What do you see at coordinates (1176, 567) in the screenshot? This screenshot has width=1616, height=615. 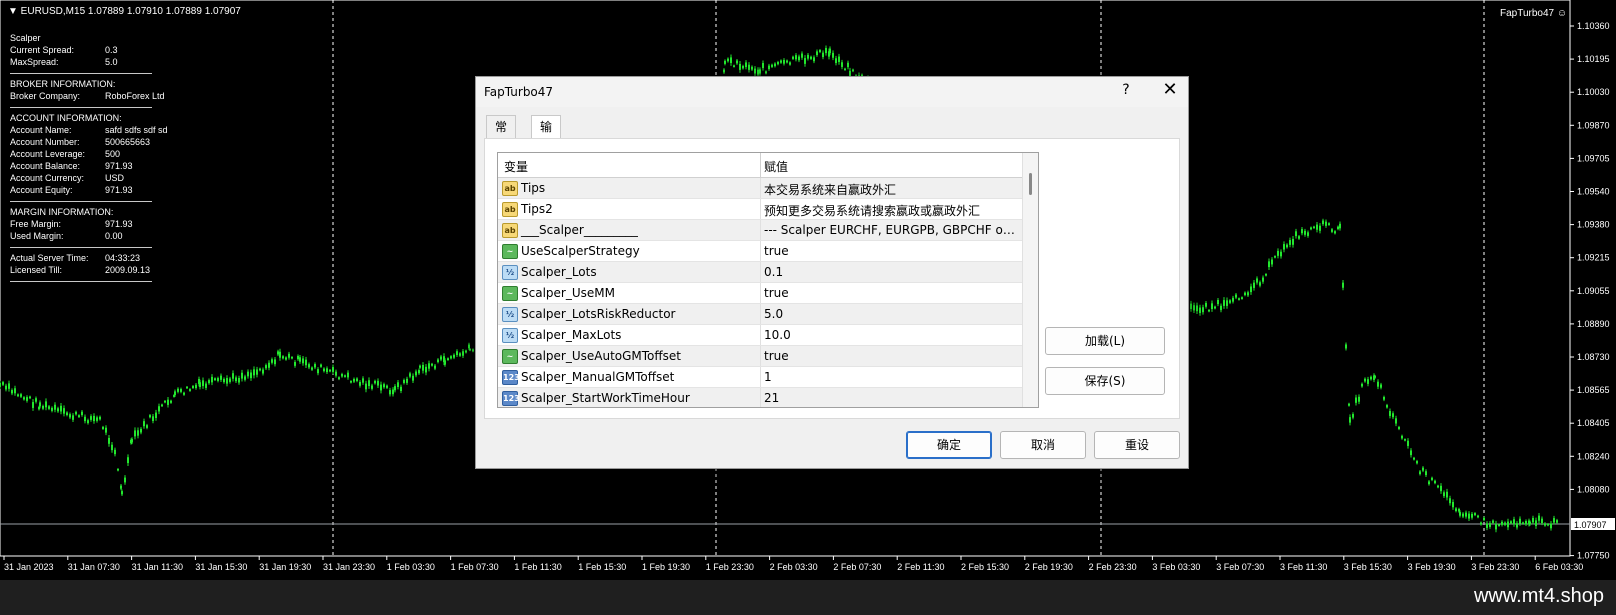 I see `time-label: 3 Feb 03:30` at bounding box center [1176, 567].